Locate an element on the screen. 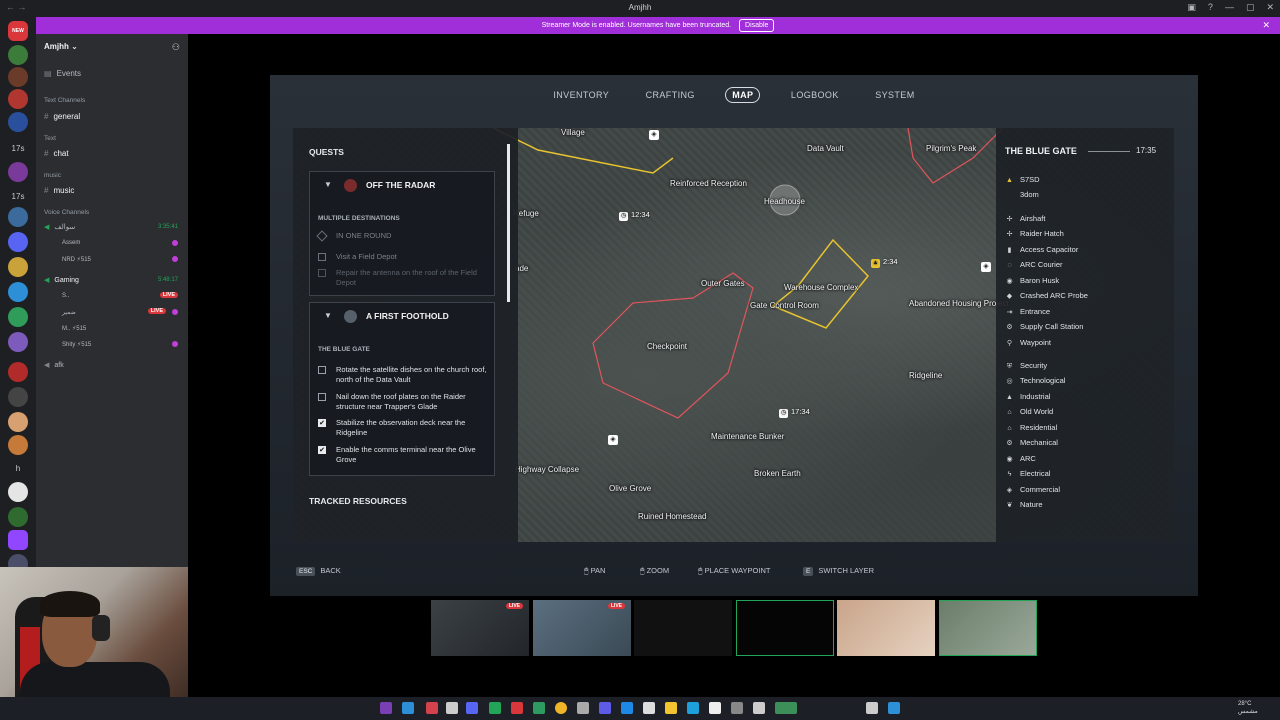 This screenshot has height=720, width=1280. legend-arc-courier: ◌ ARC Courier is located at coordinates (1033, 264).